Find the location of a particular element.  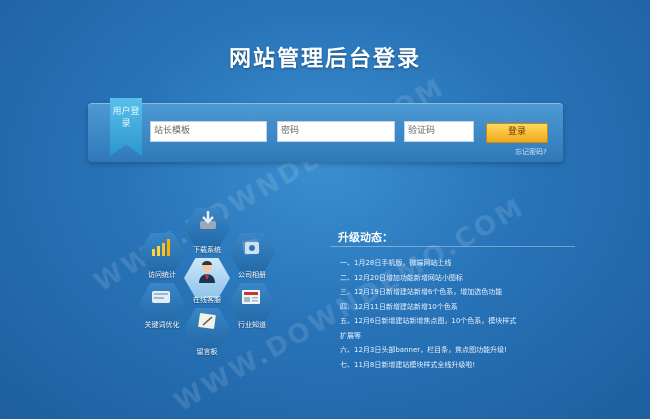

seo-keyword-icon is located at coordinates (161, 297).